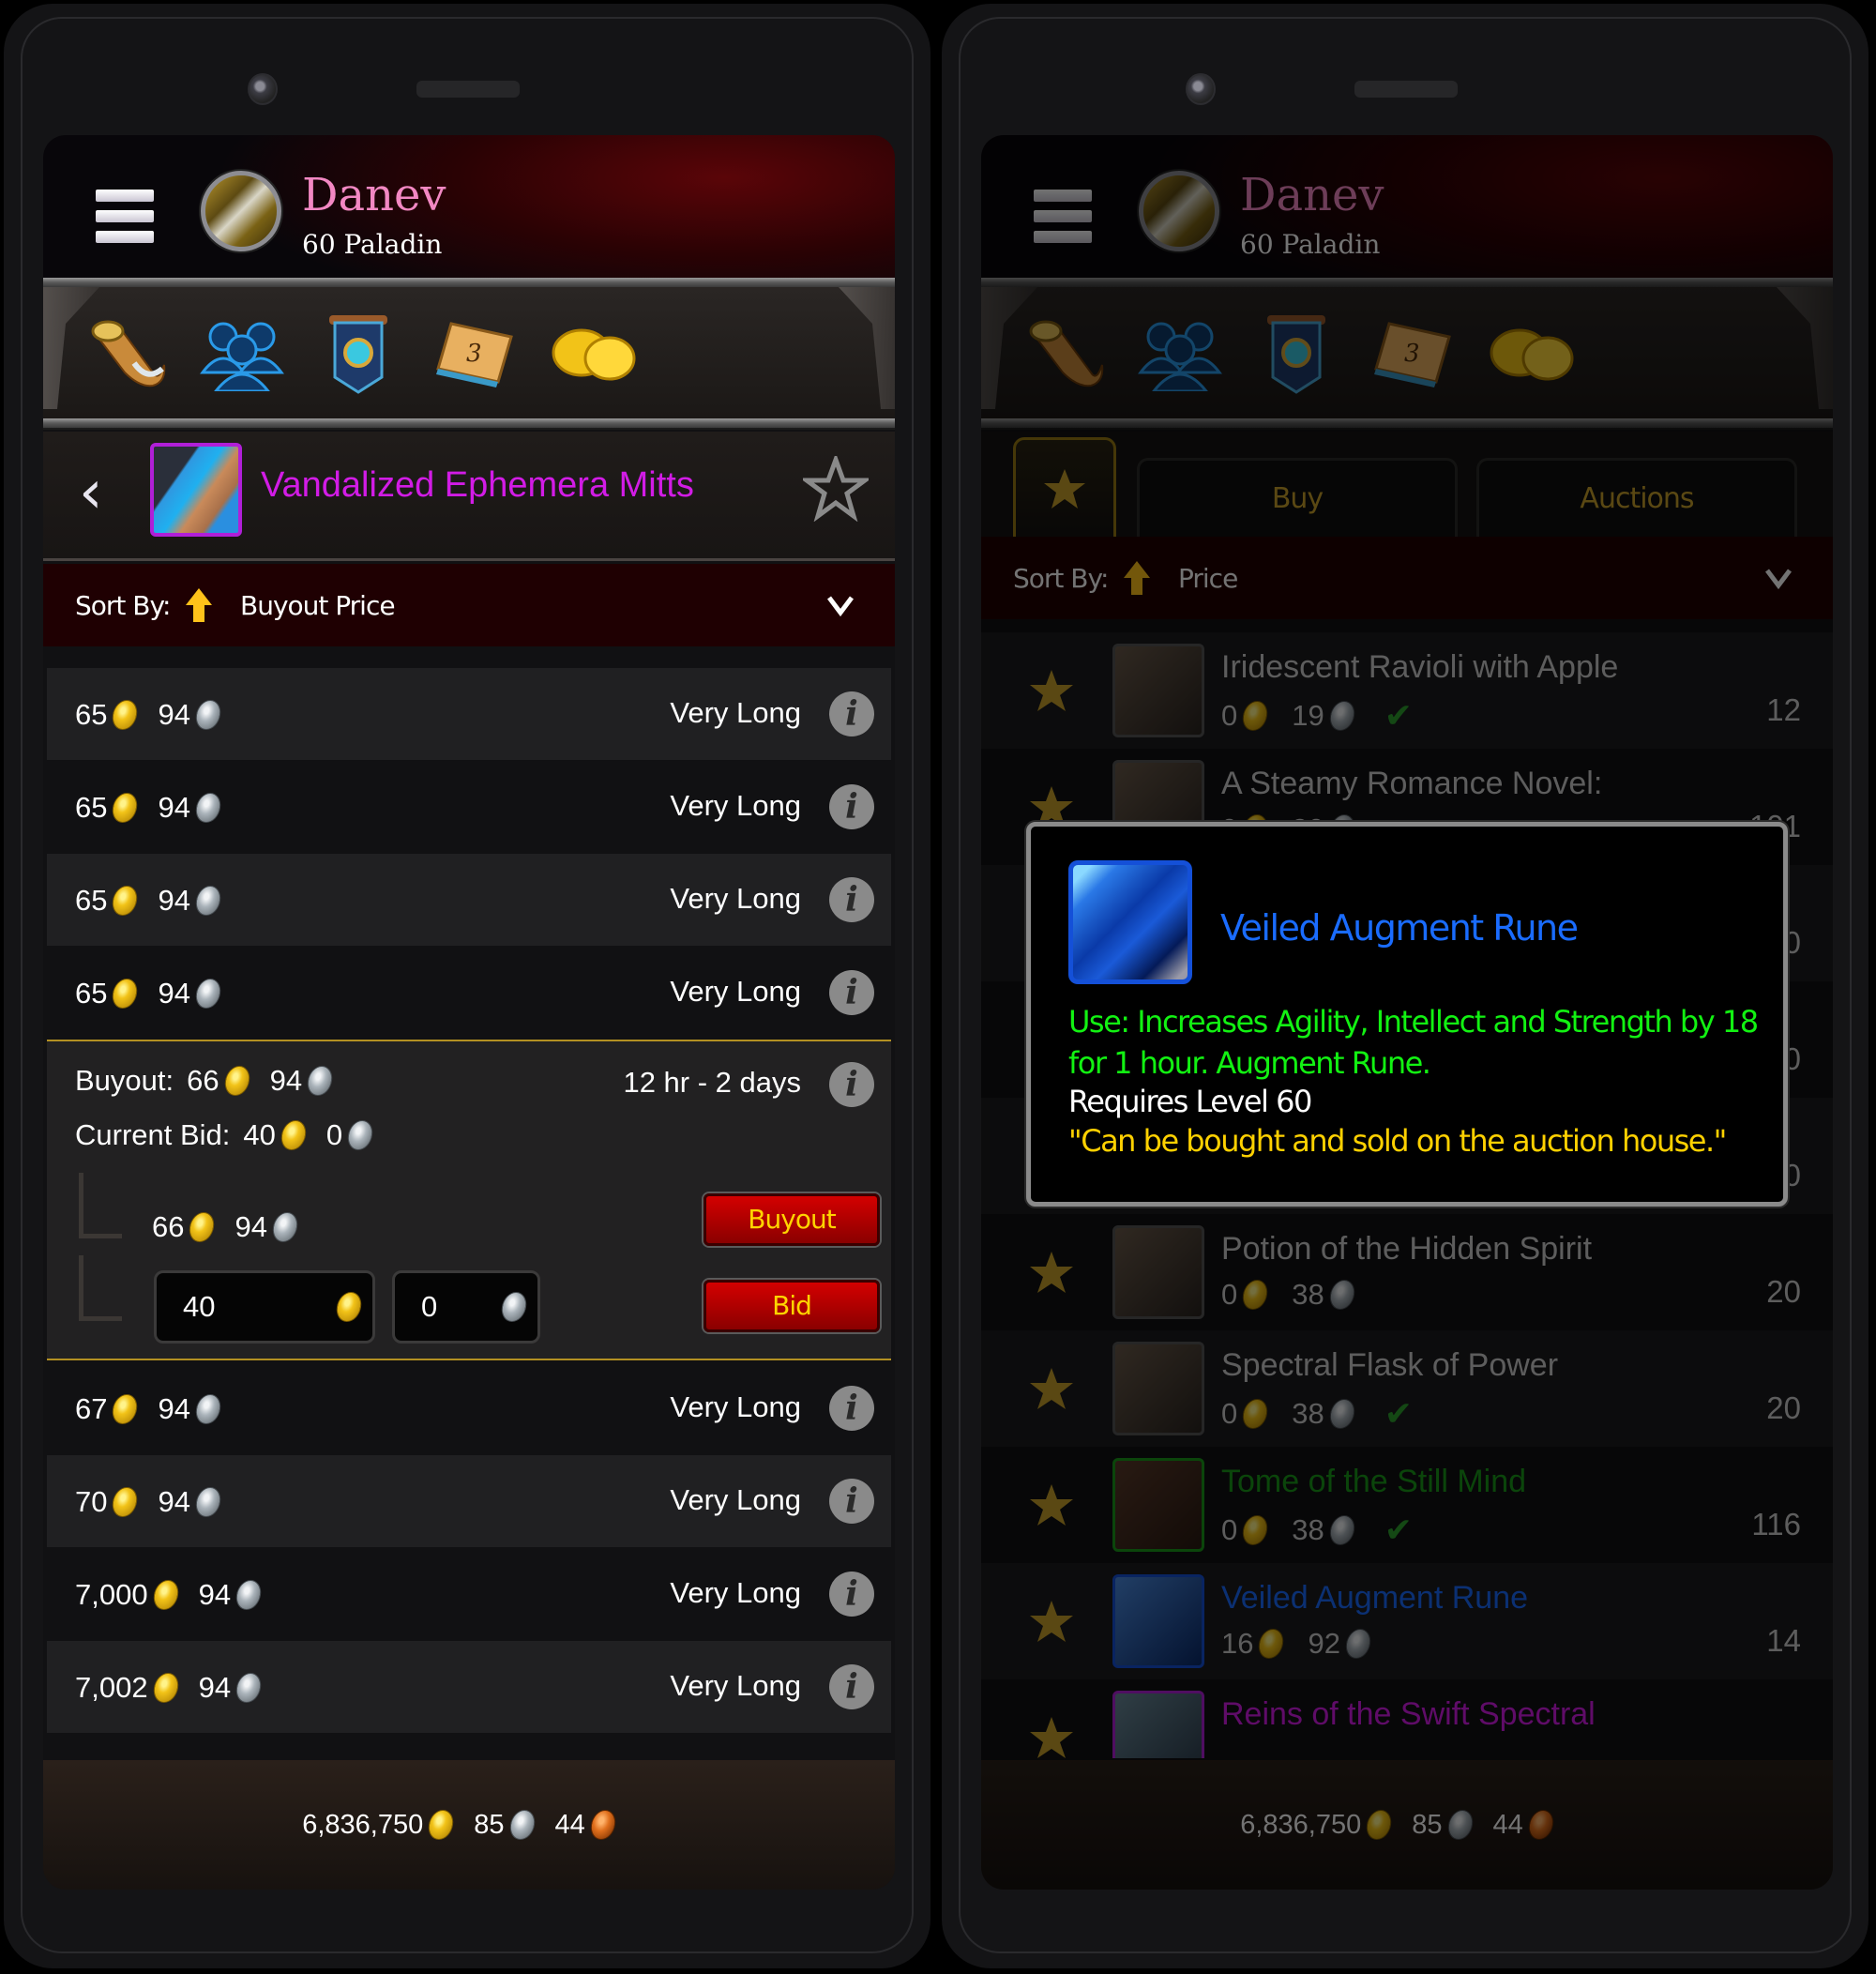  What do you see at coordinates (168, 1227) in the screenshot?
I see `gold-amount: 66` at bounding box center [168, 1227].